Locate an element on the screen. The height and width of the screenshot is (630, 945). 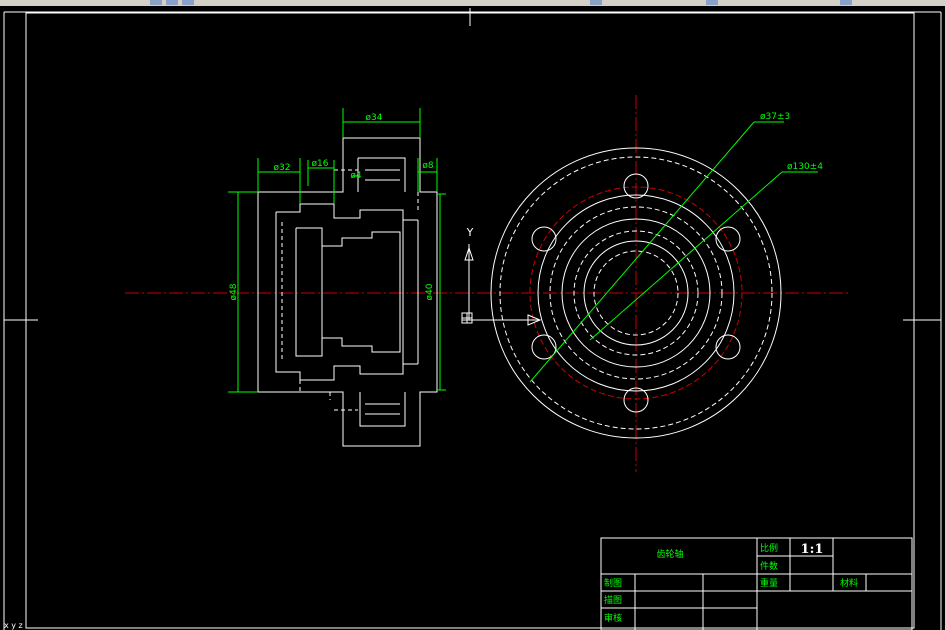
dim-left-step: ø32 is located at coordinates (282, 168).